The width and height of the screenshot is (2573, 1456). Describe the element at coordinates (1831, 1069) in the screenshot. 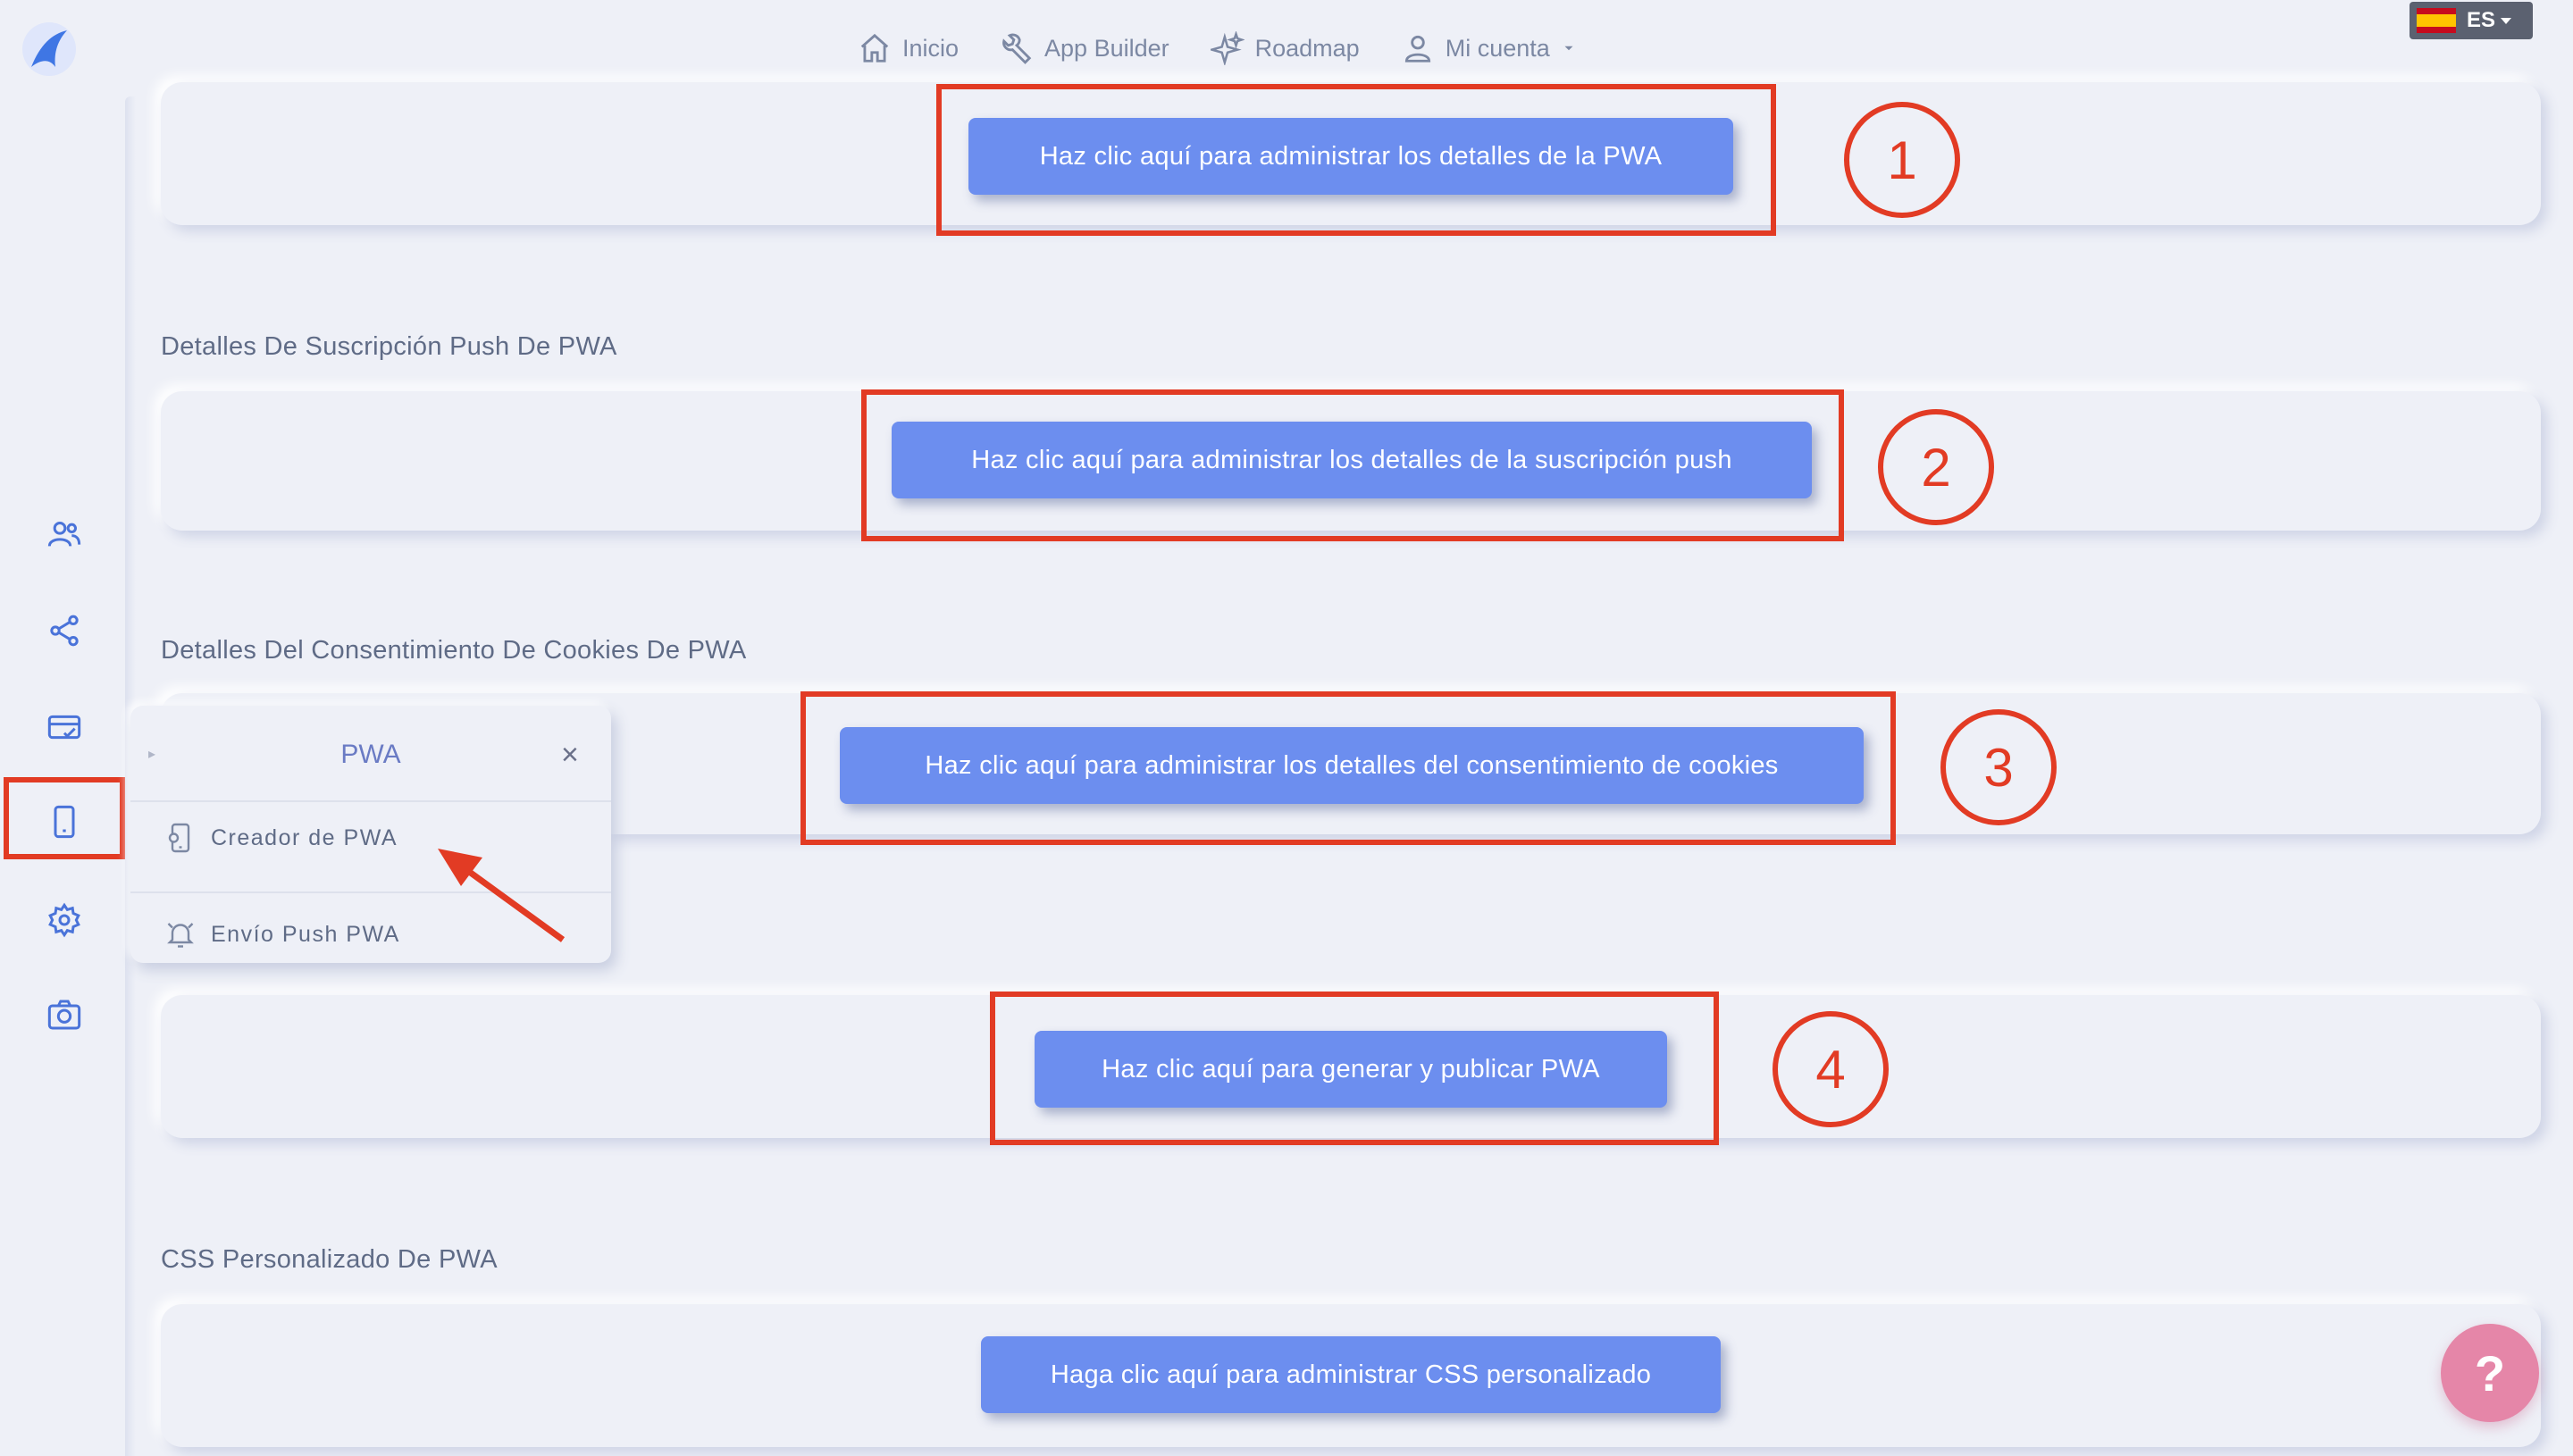

I see `step-marker-4: 4` at that location.